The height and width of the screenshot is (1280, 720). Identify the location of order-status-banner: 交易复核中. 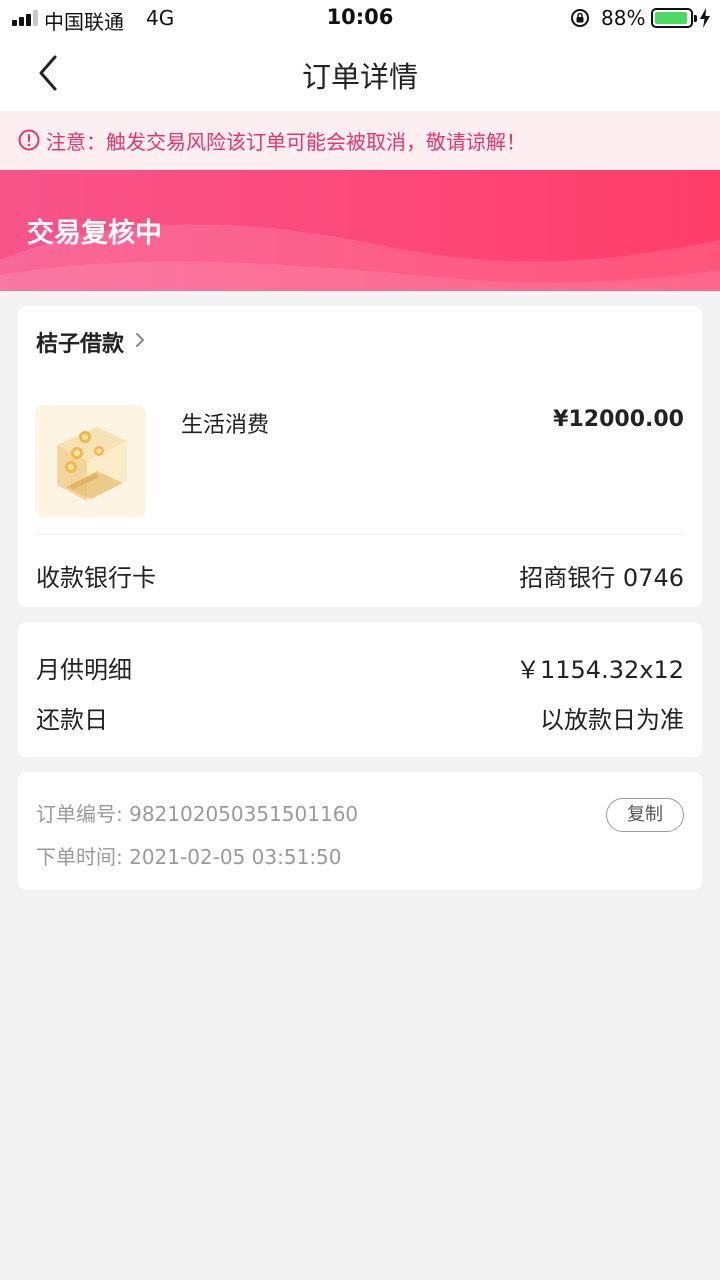
(360, 230).